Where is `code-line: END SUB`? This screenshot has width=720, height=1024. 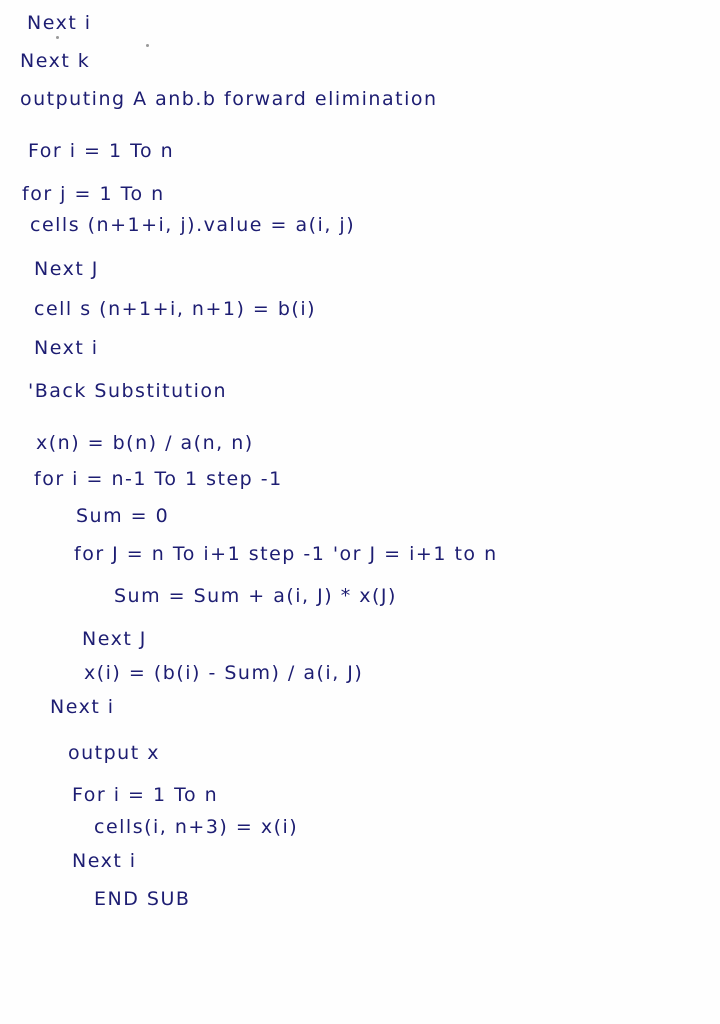
code-line: END SUB is located at coordinates (142, 899).